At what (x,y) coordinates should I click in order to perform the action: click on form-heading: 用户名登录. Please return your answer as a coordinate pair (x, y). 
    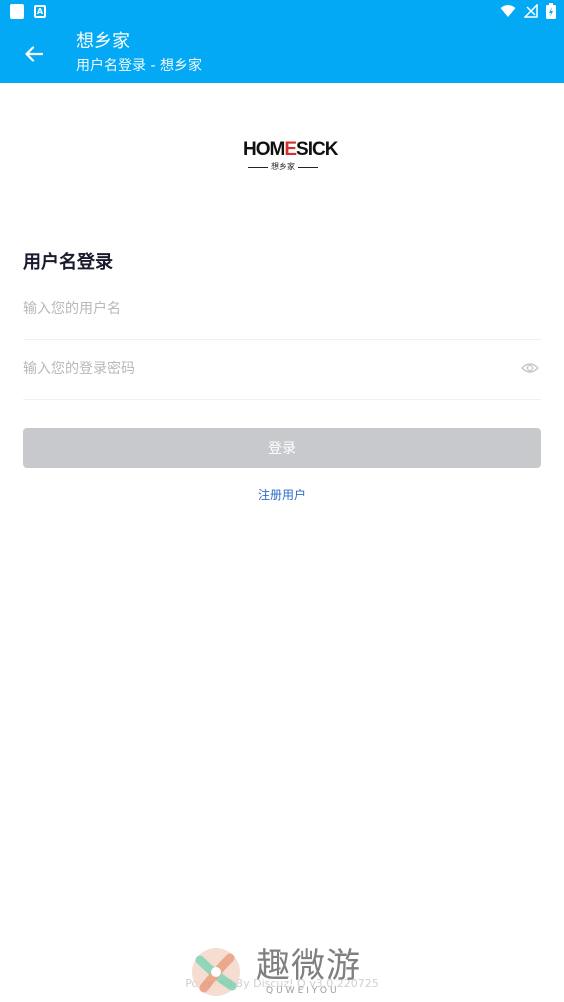
    Looking at the image, I should click on (68, 262).